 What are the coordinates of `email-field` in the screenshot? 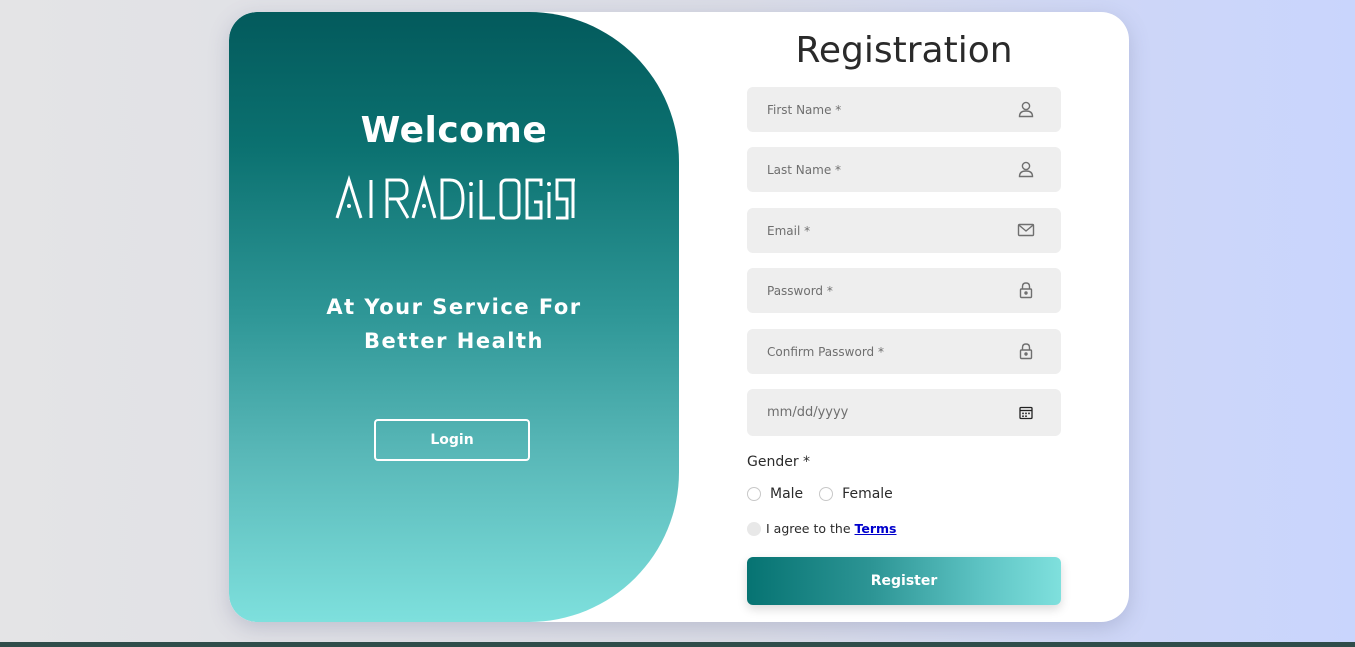 It's located at (904, 230).